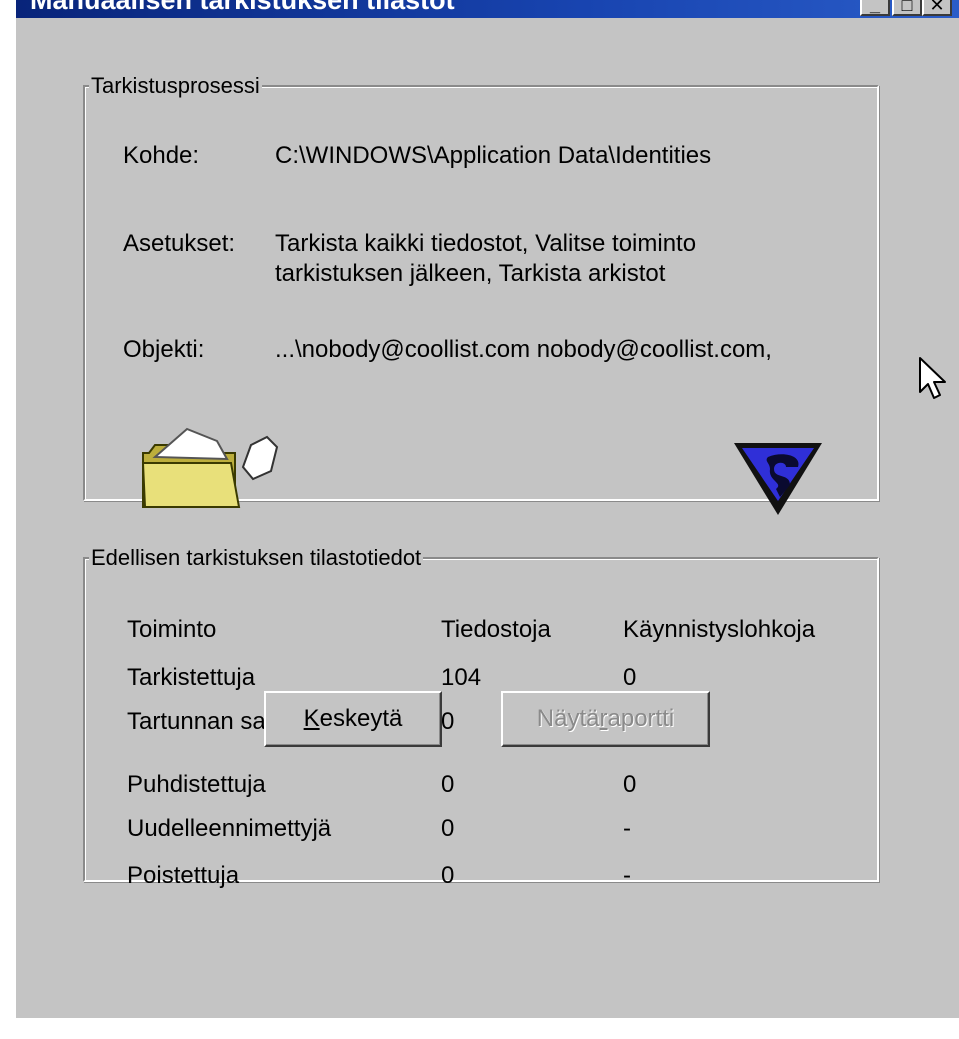  I want to click on cancel-mnemonic: K, so click(311, 718).